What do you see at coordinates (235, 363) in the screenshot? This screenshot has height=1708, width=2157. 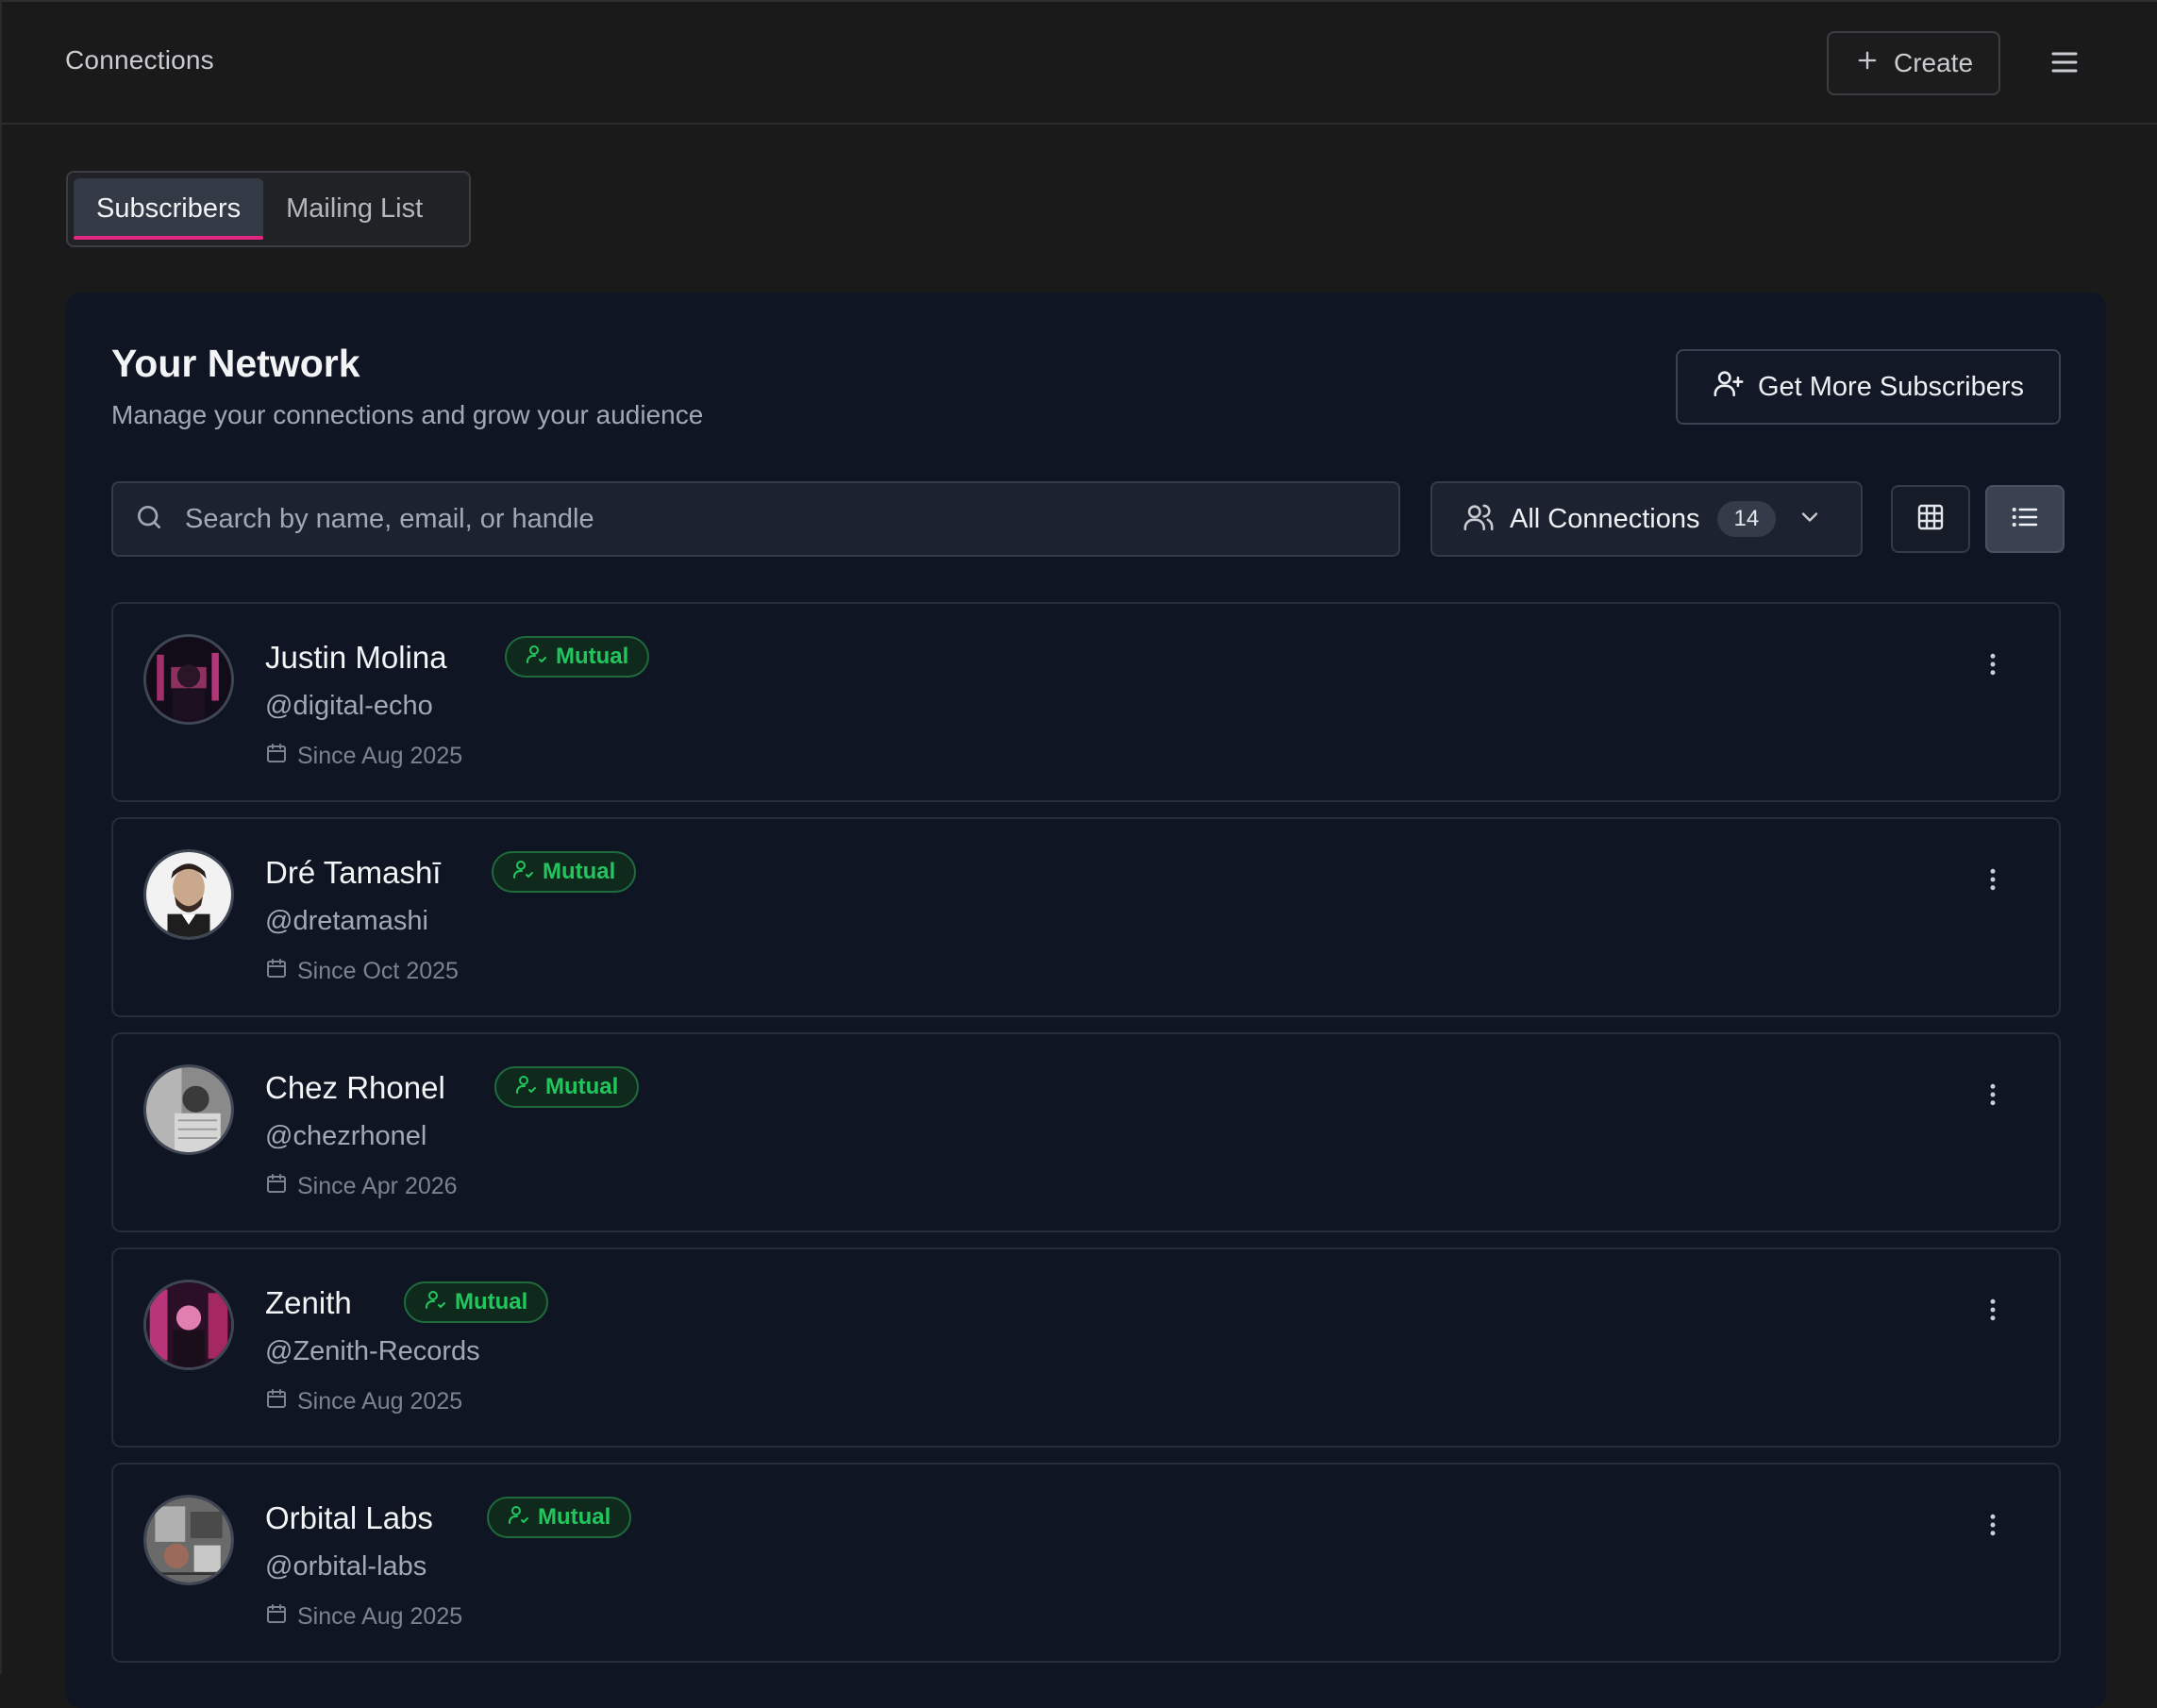 I see `panel-title: Your Network` at bounding box center [235, 363].